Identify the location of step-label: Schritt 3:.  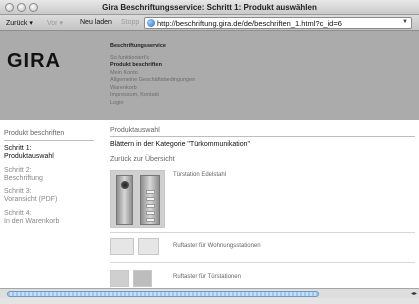
(18, 191).